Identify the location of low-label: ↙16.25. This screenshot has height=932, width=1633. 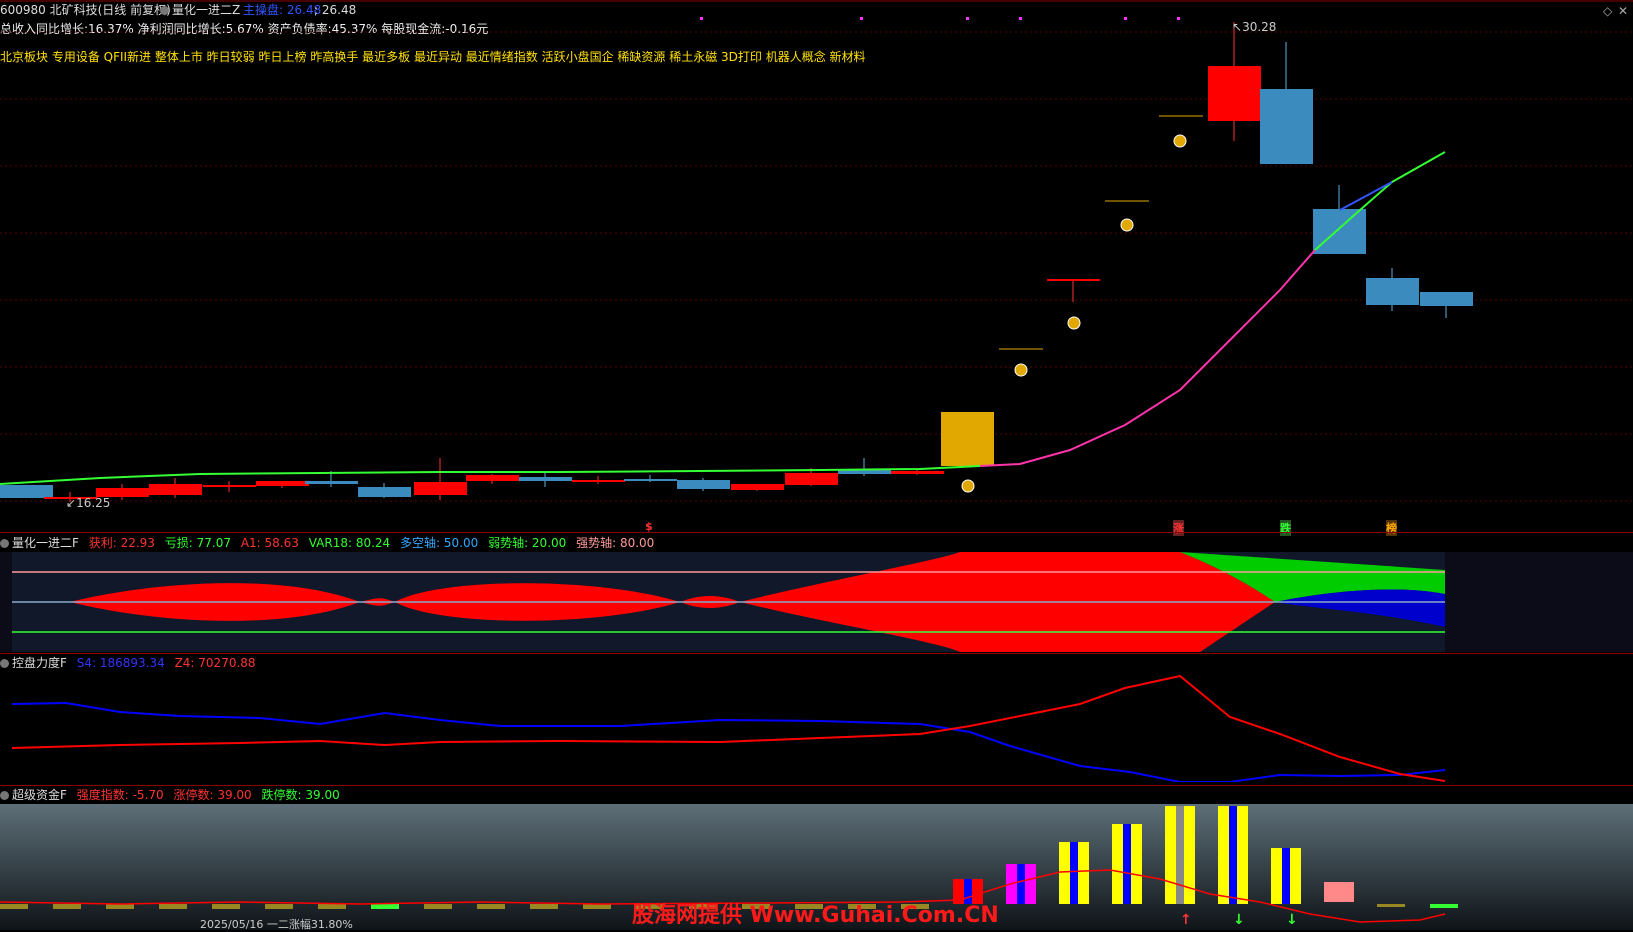
(88, 503).